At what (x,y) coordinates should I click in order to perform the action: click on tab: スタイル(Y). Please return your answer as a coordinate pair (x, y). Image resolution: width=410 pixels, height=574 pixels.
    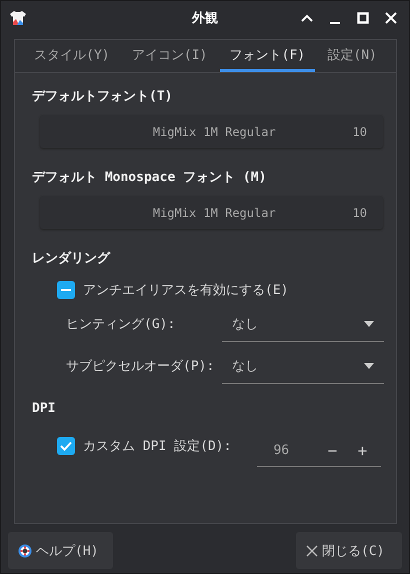
    Looking at the image, I should click on (72, 56).